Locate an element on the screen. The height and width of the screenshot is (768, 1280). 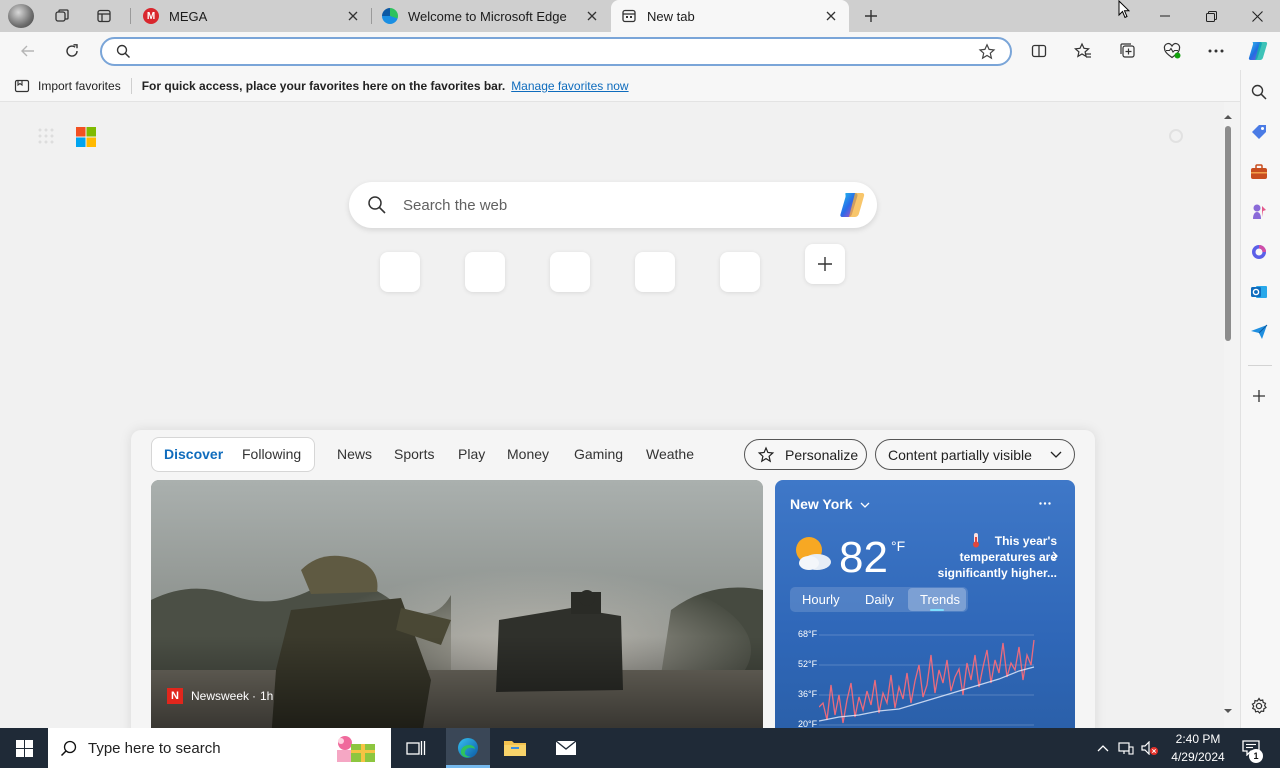
weather-location: New York is located at coordinates (821, 504).